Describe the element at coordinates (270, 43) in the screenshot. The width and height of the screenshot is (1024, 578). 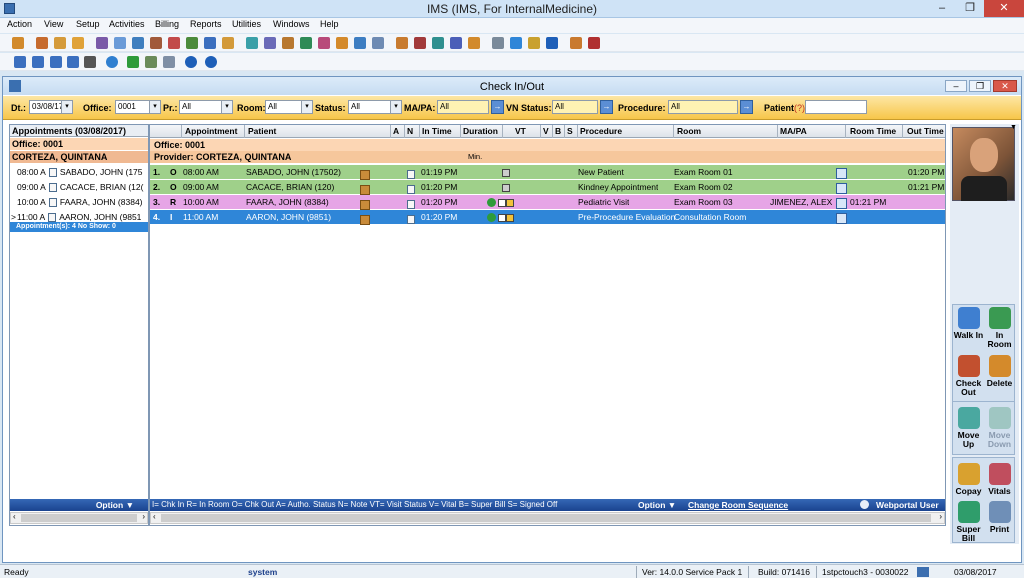
I see `fax-icon` at that location.